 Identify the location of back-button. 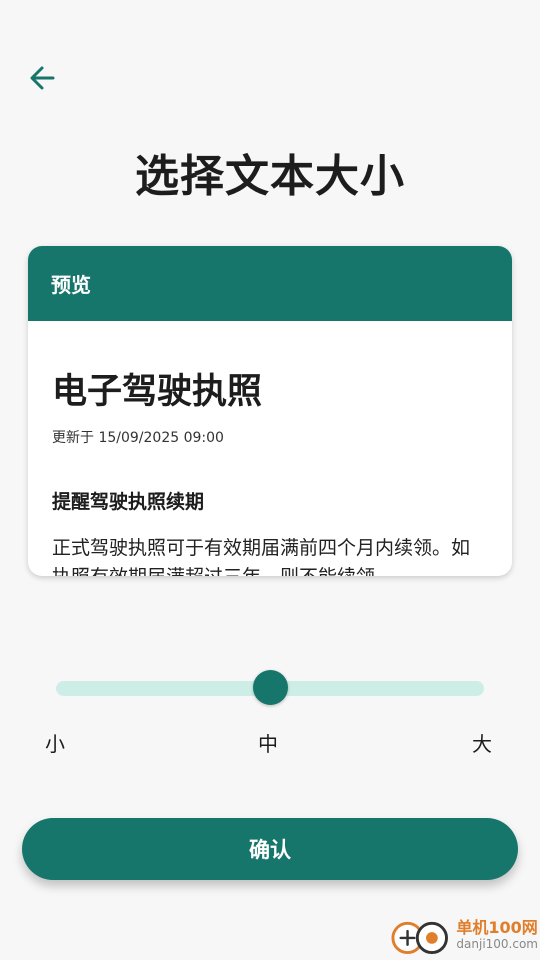
(42, 78).